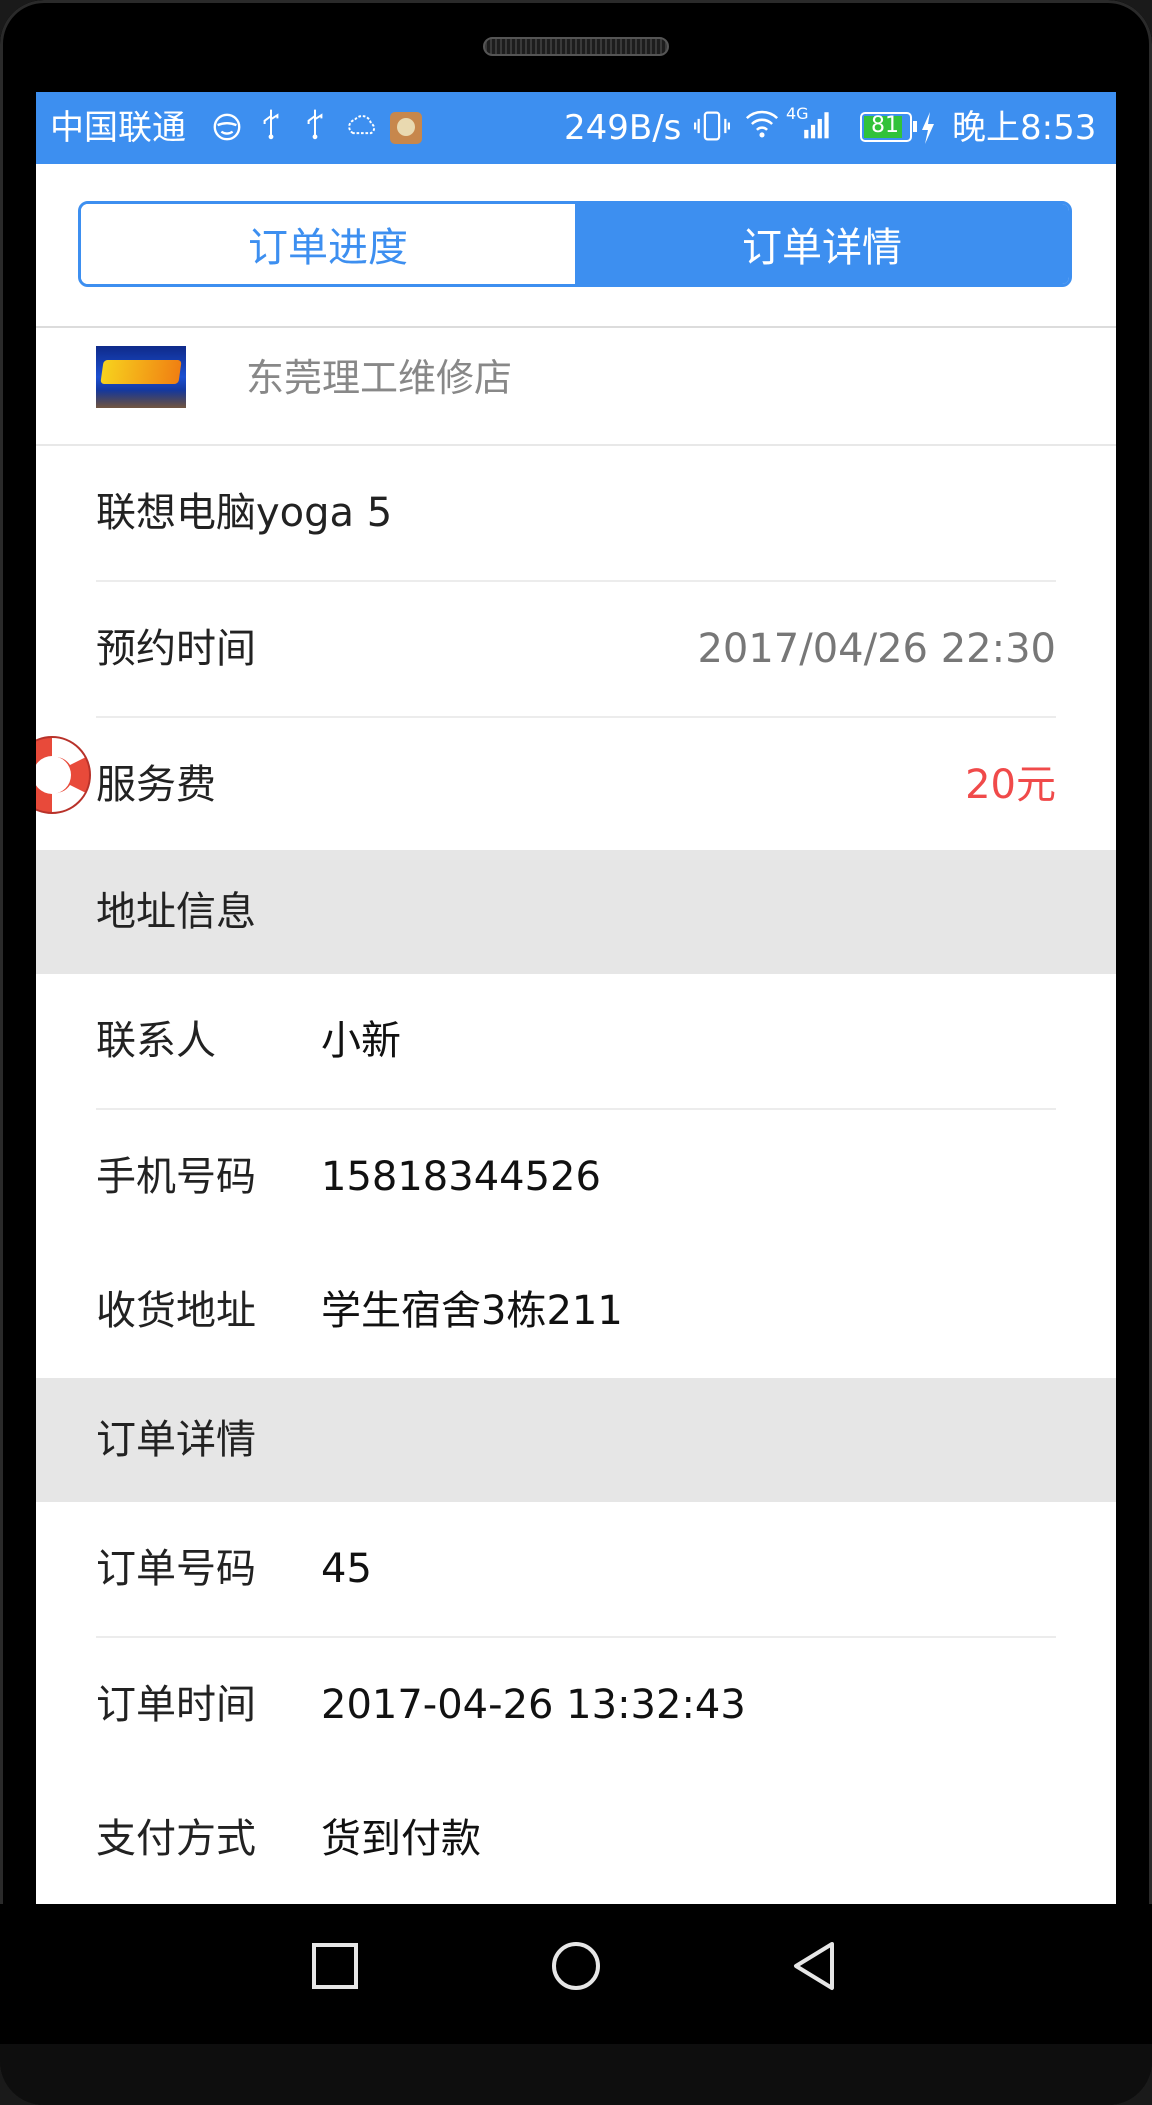 This screenshot has height=2105, width=1152. I want to click on battery-level: 81, so click(885, 125).